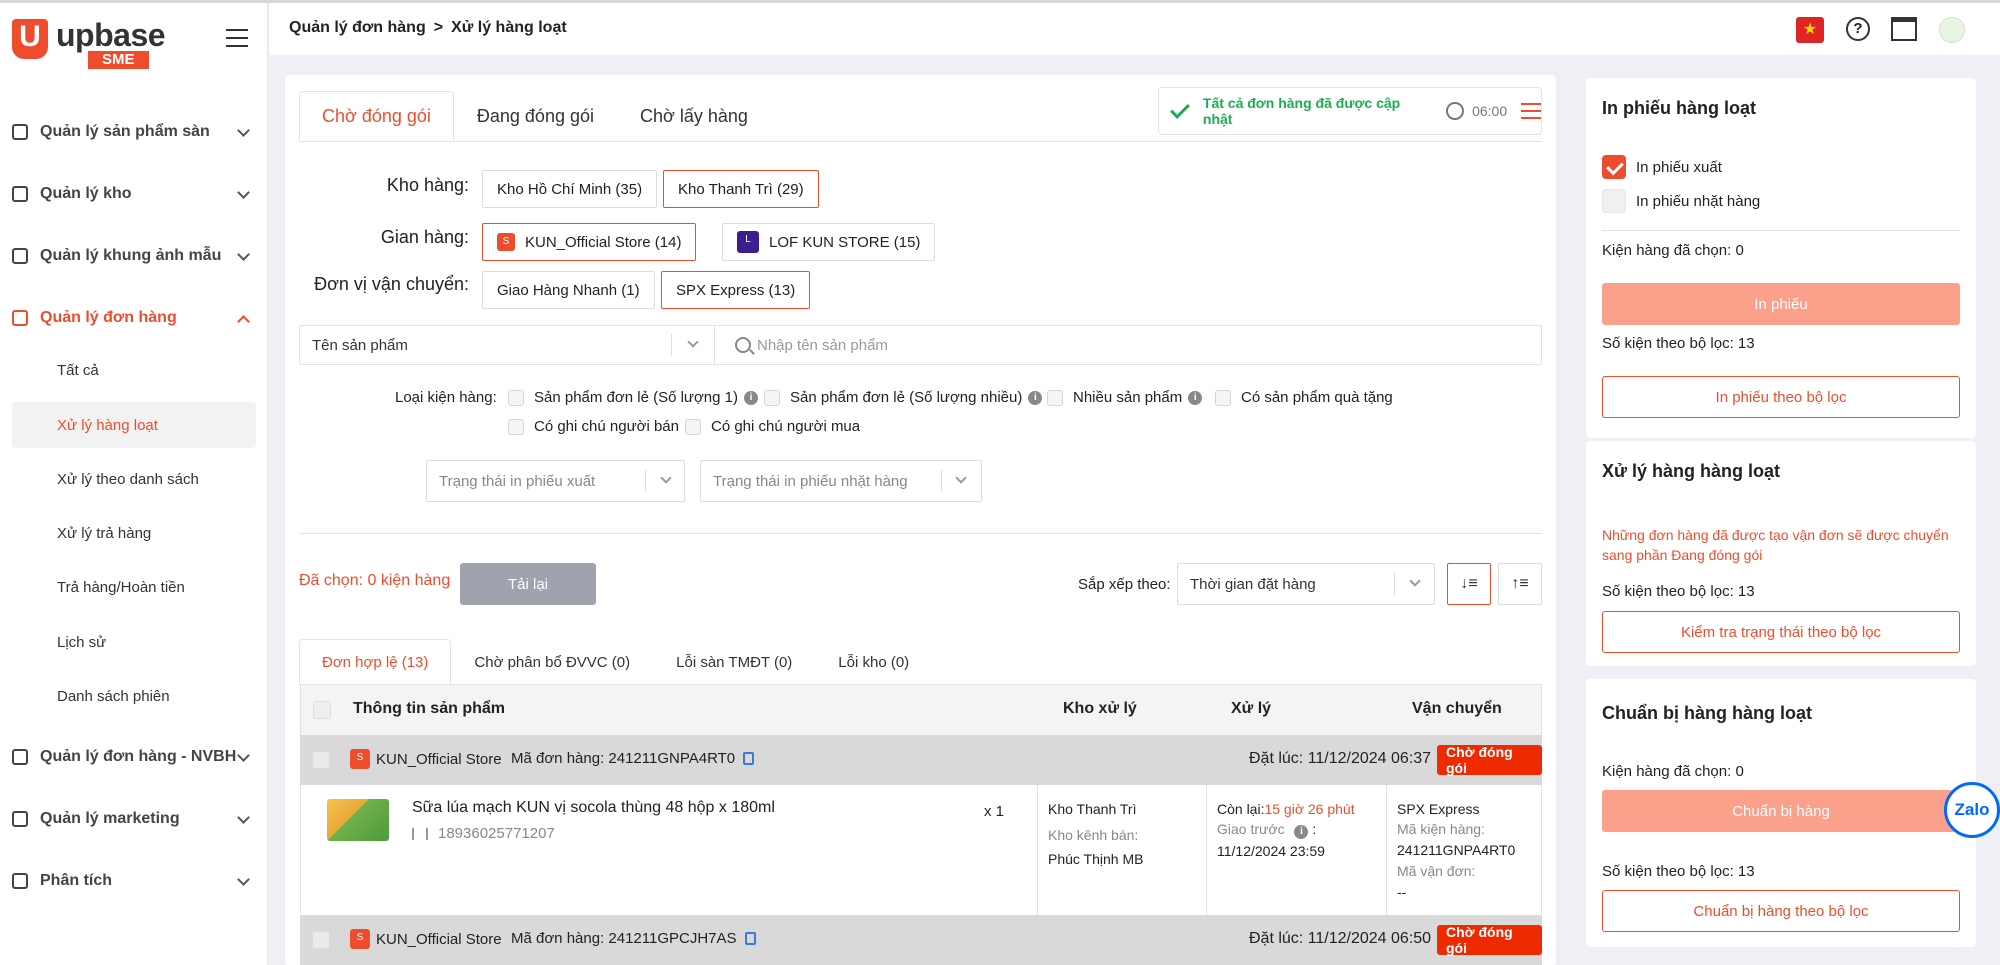 The image size is (2000, 965). I want to click on carrier-label: Đơn vị vận chuyển:, so click(391, 284).